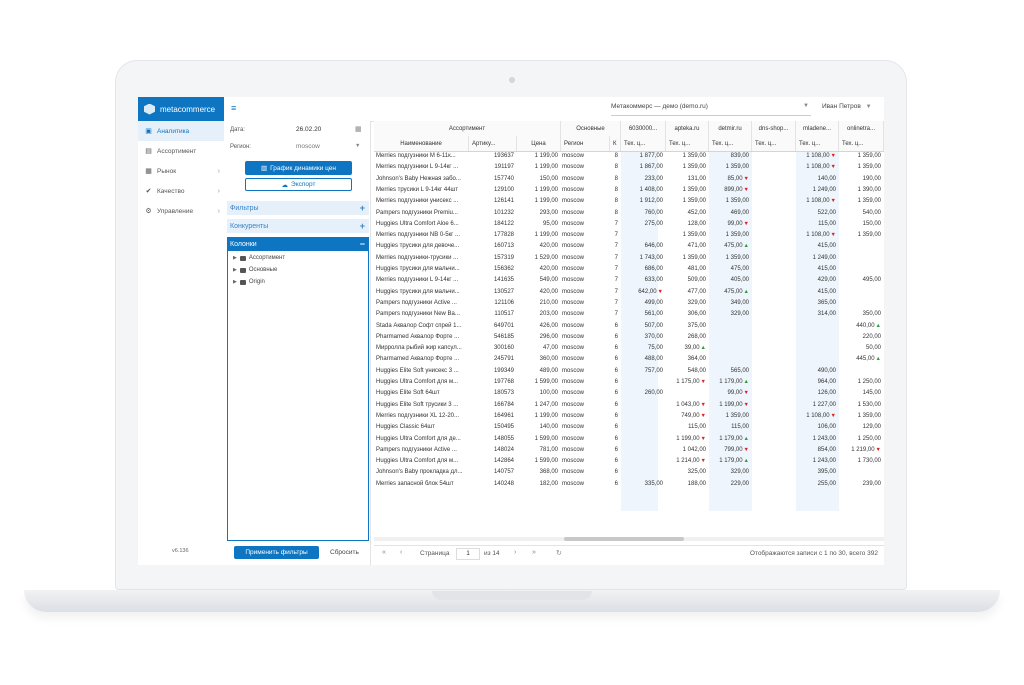 The width and height of the screenshot is (1024, 685). Describe the element at coordinates (861, 269) in the screenshot. I see `table-cell` at that location.